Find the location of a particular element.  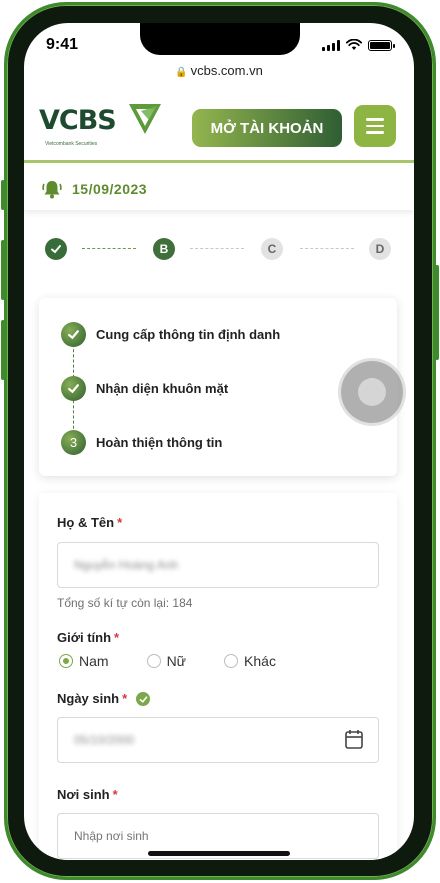

volume-up-button is located at coordinates (3, 270).